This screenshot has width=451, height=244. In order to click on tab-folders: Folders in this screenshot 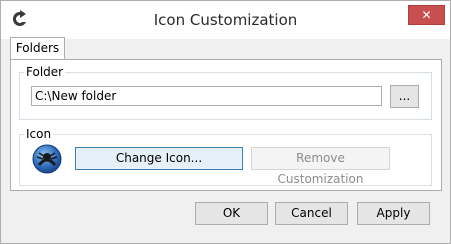, I will do `click(37, 48)`.